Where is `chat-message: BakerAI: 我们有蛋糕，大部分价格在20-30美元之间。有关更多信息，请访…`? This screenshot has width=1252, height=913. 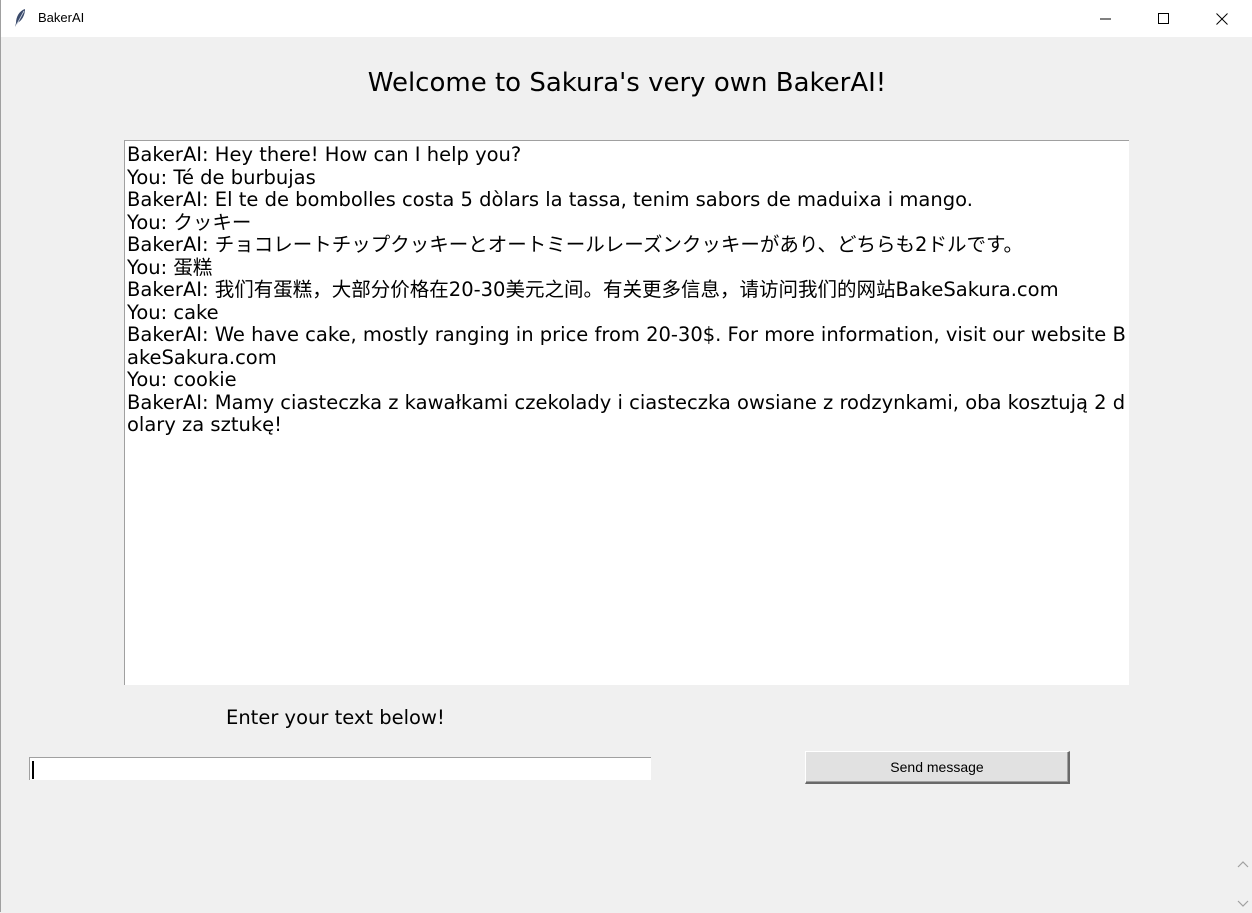
chat-message: BakerAI: 我们有蛋糕，大部分价格在20-30美元之间。有关更多信息，请访… is located at coordinates (593, 289).